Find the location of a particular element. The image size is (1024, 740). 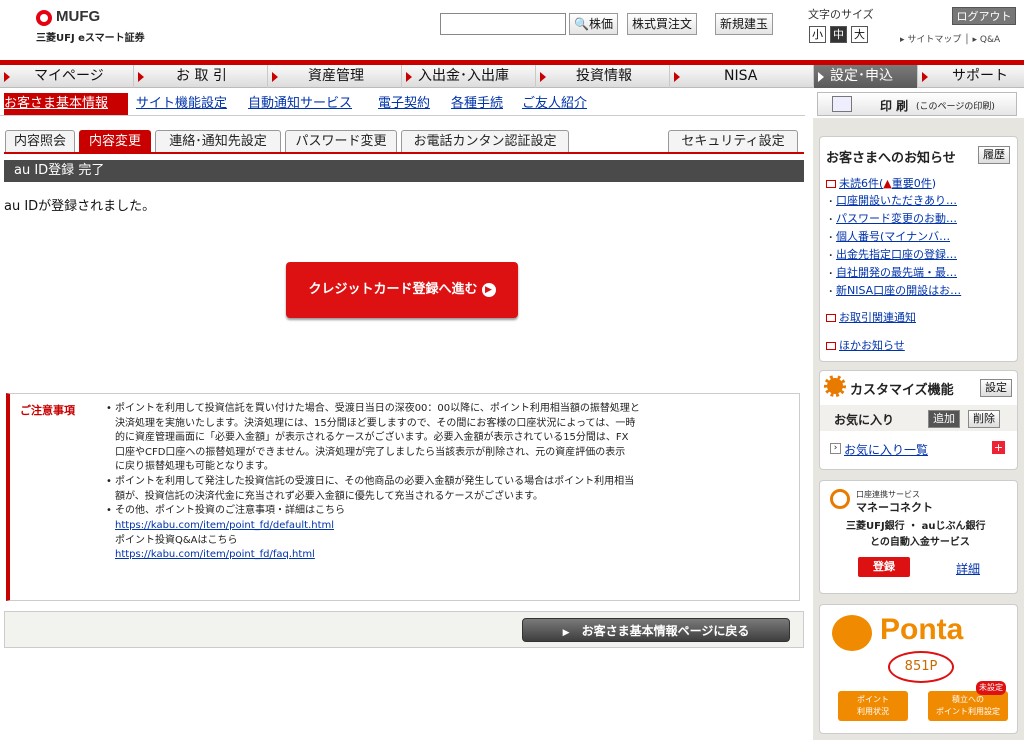

nav-settings: 設定･申込 is located at coordinates (866, 76).